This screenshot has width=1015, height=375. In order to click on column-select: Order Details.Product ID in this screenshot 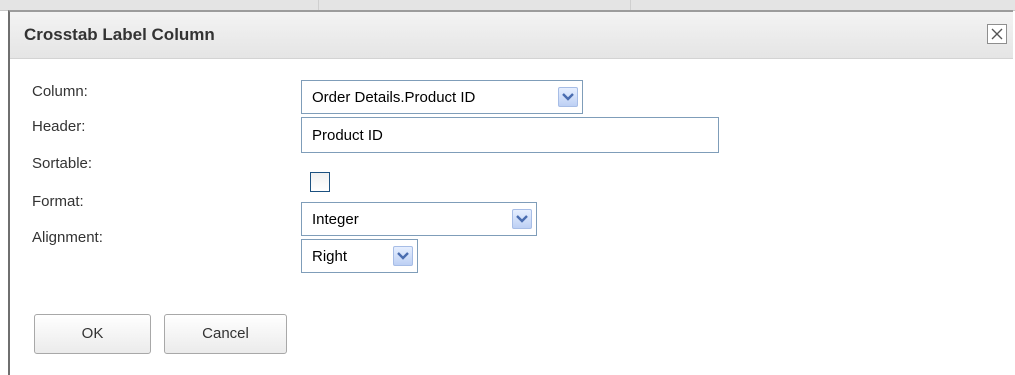, I will do `click(442, 97)`.